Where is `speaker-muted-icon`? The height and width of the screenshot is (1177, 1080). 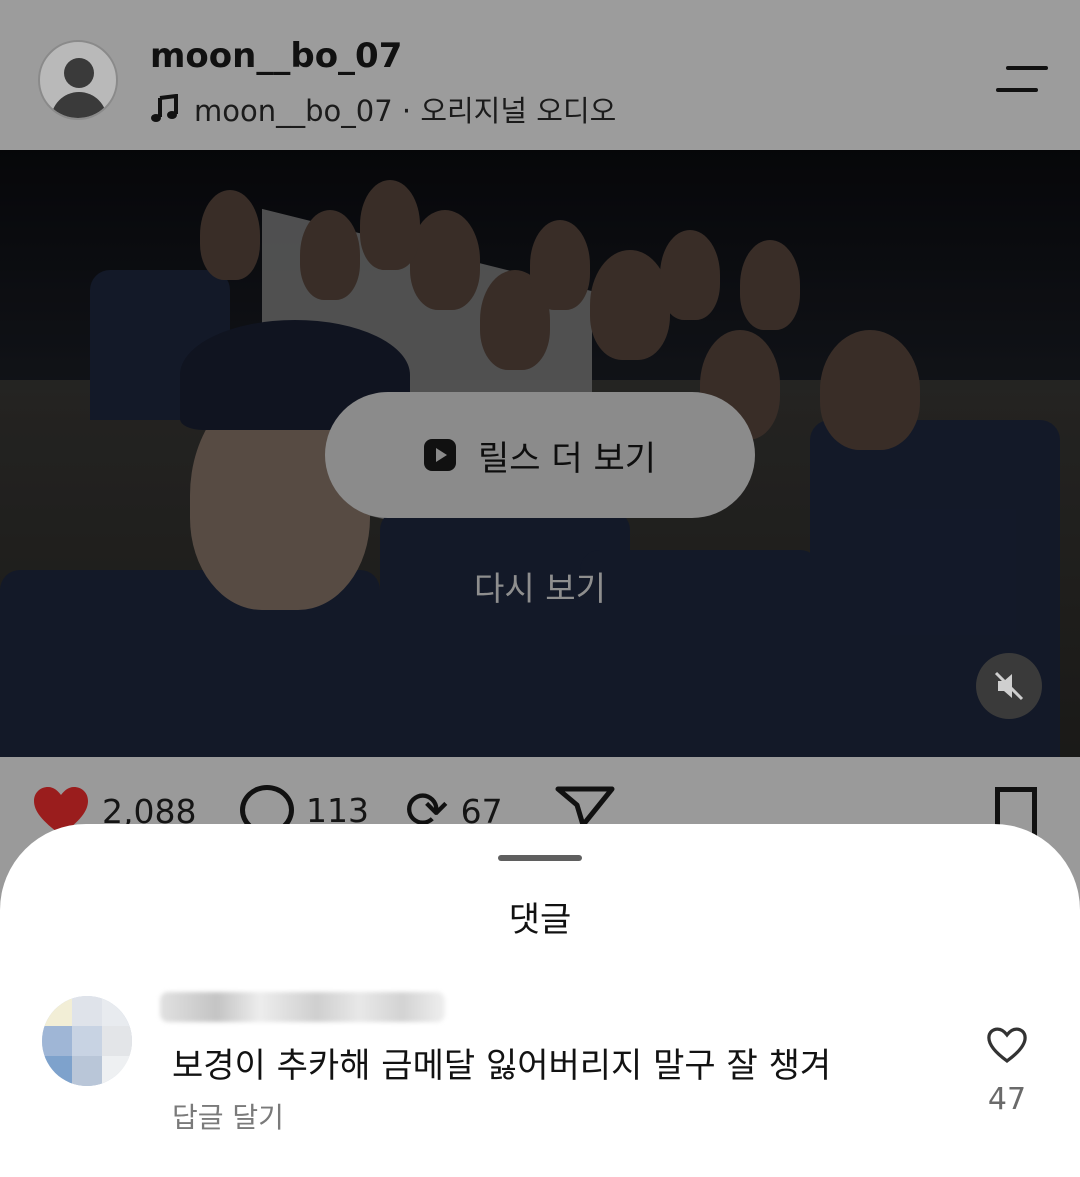
speaker-muted-icon is located at coordinates (1009, 686).